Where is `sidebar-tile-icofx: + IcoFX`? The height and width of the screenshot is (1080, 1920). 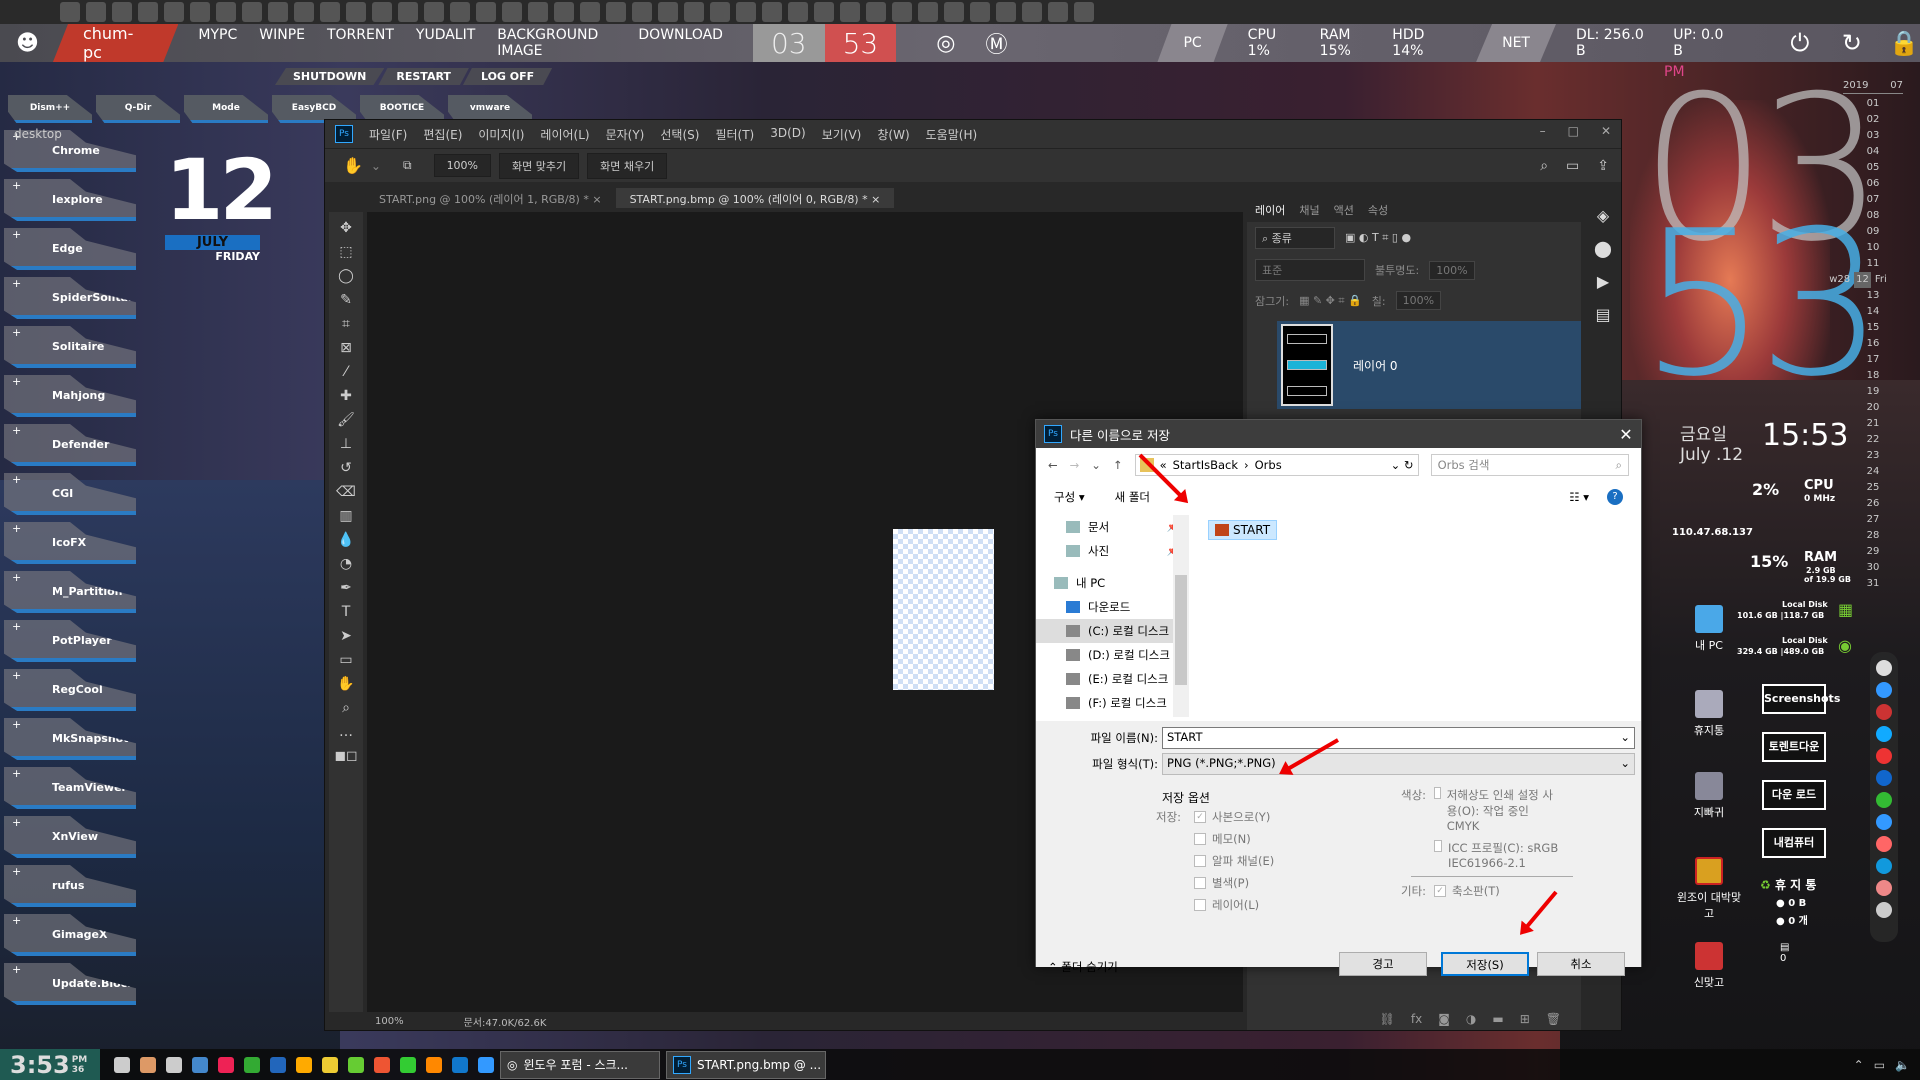 sidebar-tile-icofx: + IcoFX is located at coordinates (70, 543).